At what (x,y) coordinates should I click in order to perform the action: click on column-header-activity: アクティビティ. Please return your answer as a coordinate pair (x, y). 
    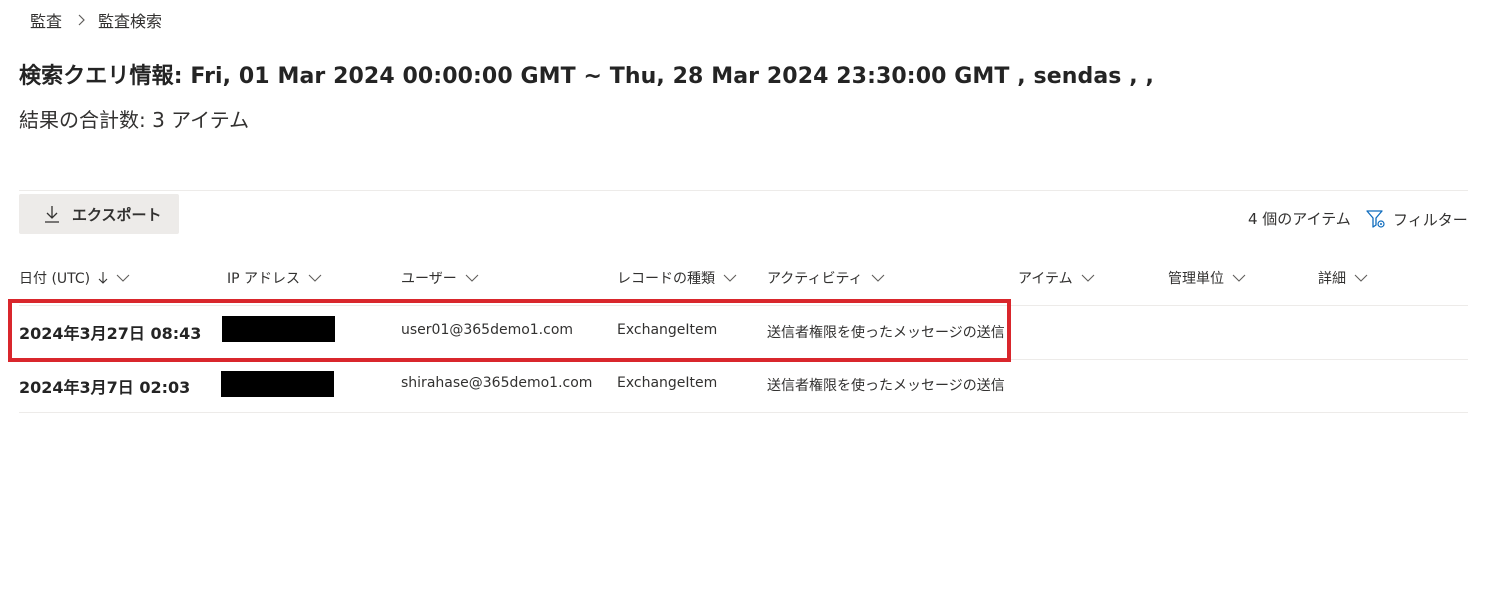
    Looking at the image, I should click on (826, 278).